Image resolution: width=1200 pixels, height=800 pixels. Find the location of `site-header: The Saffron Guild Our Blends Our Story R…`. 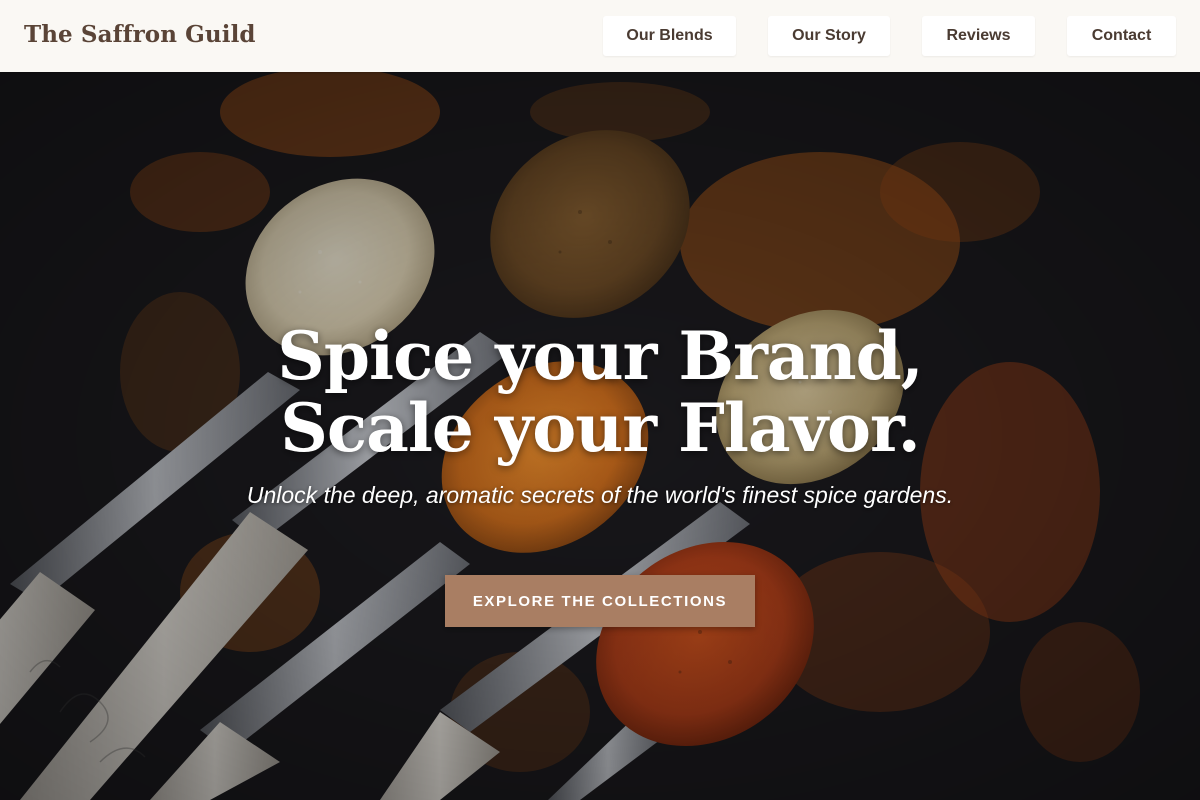

site-header: The Saffron Guild Our Blends Our Story R… is located at coordinates (600, 36).